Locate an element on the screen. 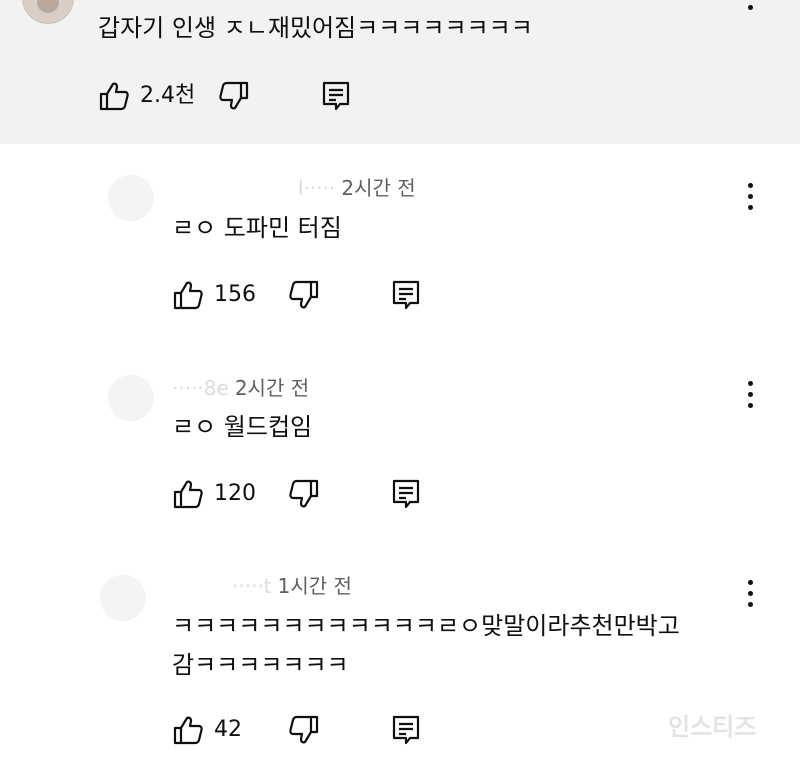  comment-text: ㄹㅇ 월드컵임 is located at coordinates (242, 427).